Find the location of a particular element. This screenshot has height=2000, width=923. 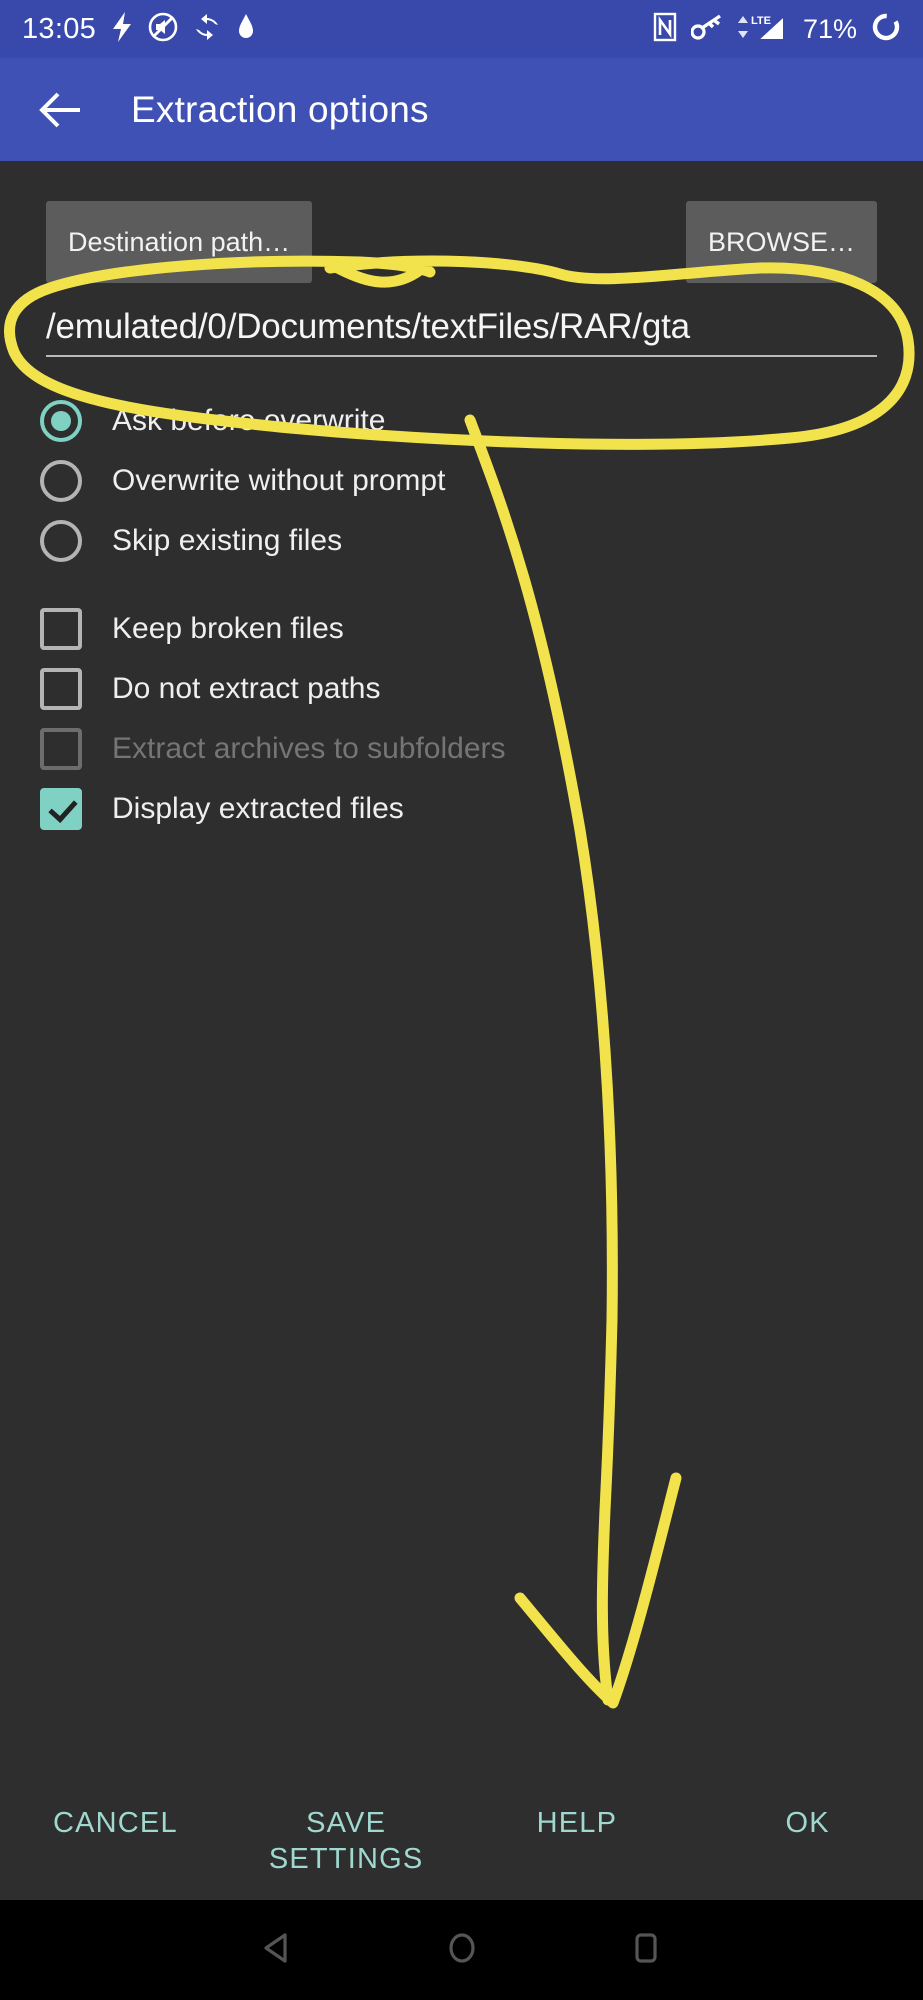

nfc-icon is located at coordinates (665, 29).